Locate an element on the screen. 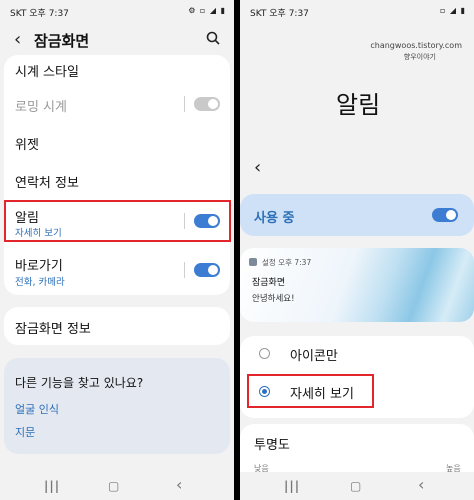 This screenshot has height=500, width=474. watermark-url: changwoos.tistory.com is located at coordinates (416, 45).